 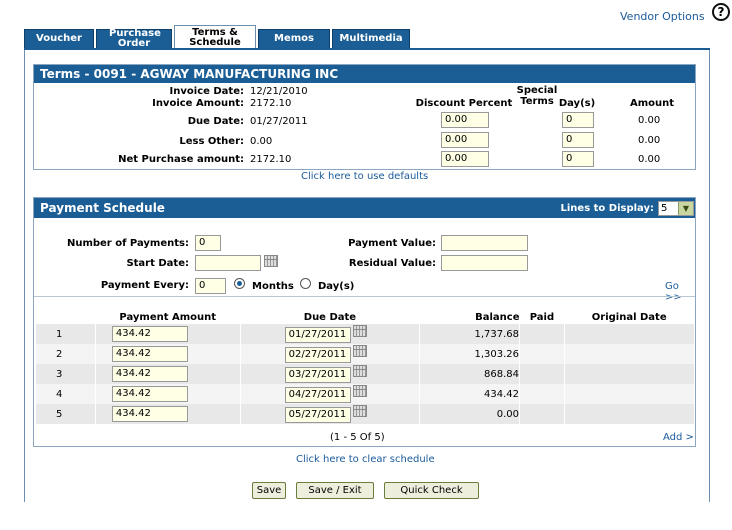 I want to click on tab-purchase-order: Purchase Order, so click(x=134, y=39).